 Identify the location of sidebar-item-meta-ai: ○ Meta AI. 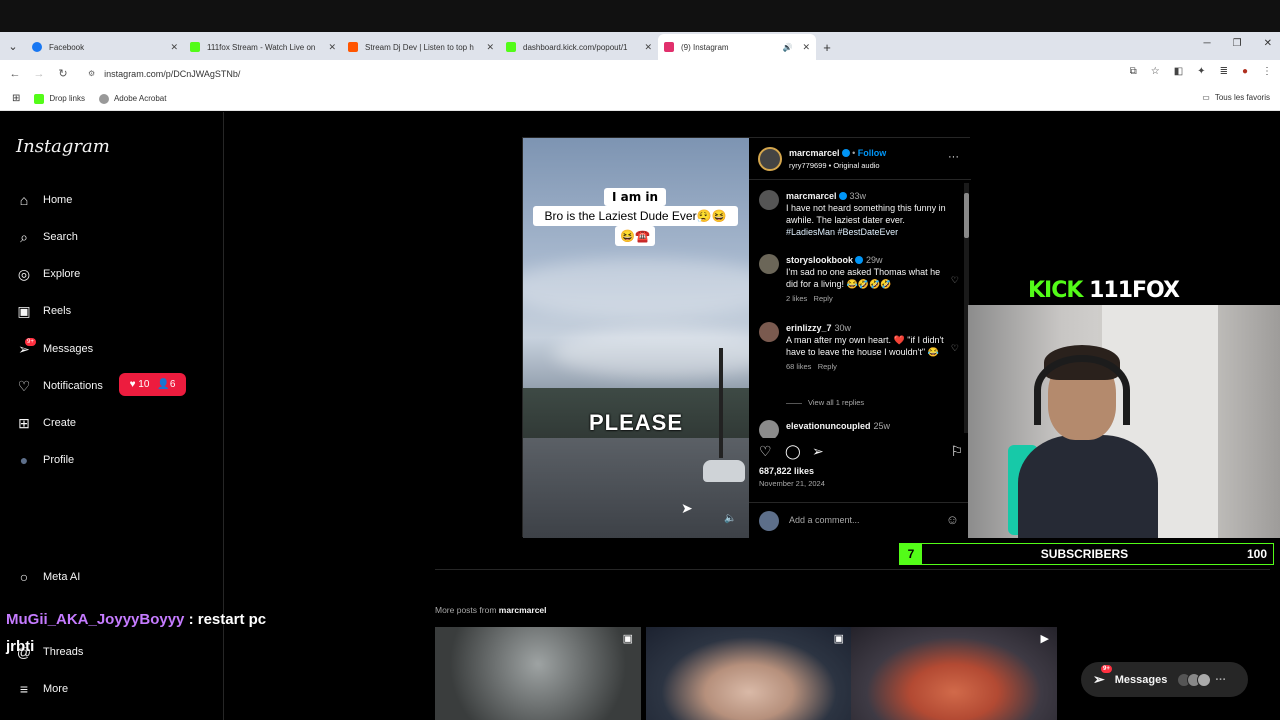
(48, 577).